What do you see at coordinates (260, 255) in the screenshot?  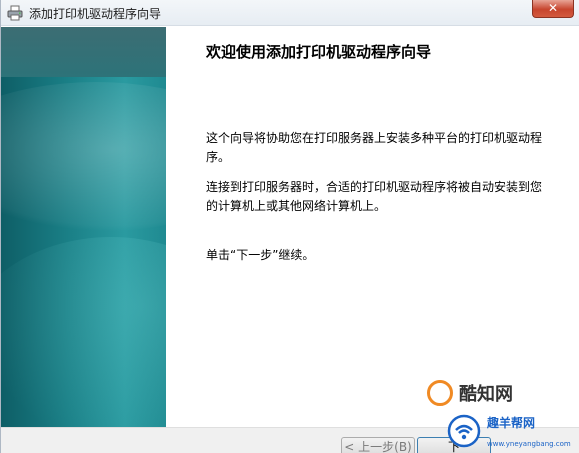 I see `instruction-text: 单击“下一步”继续。` at bounding box center [260, 255].